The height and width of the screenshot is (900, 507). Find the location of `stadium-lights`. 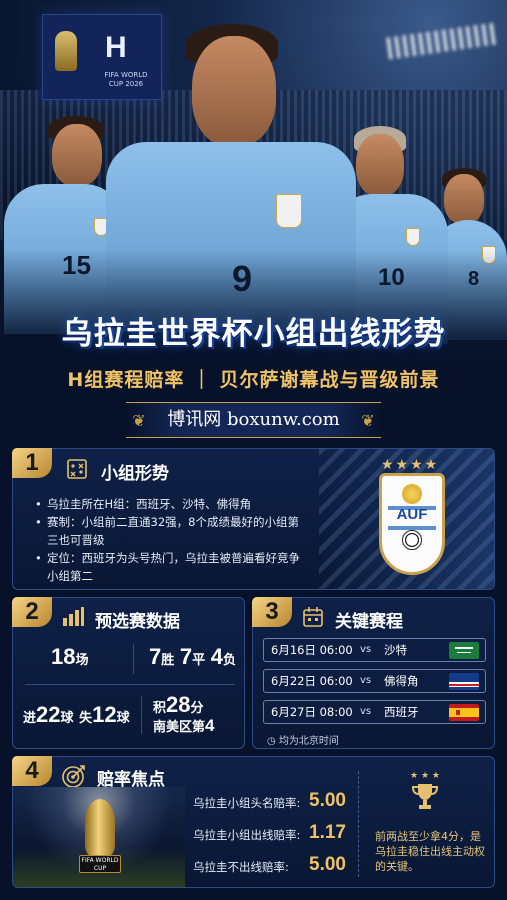

stadium-lights is located at coordinates (442, 41).